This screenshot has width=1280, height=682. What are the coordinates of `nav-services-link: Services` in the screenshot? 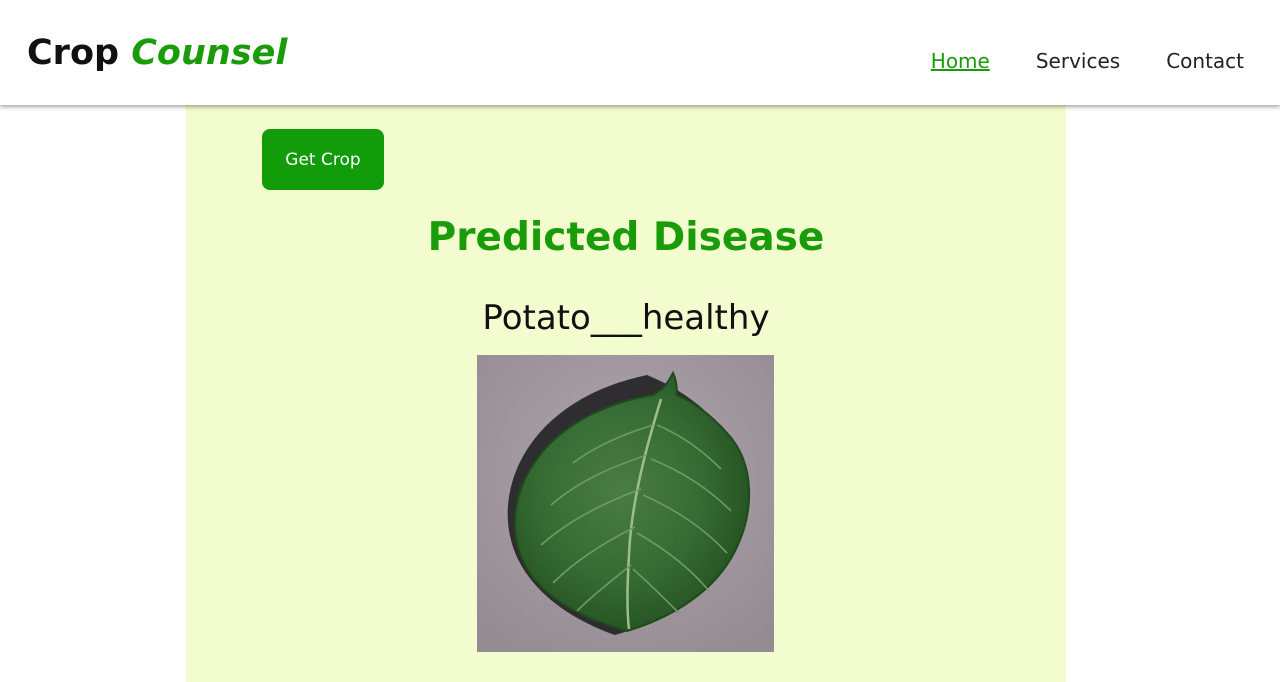 It's located at (1078, 61).